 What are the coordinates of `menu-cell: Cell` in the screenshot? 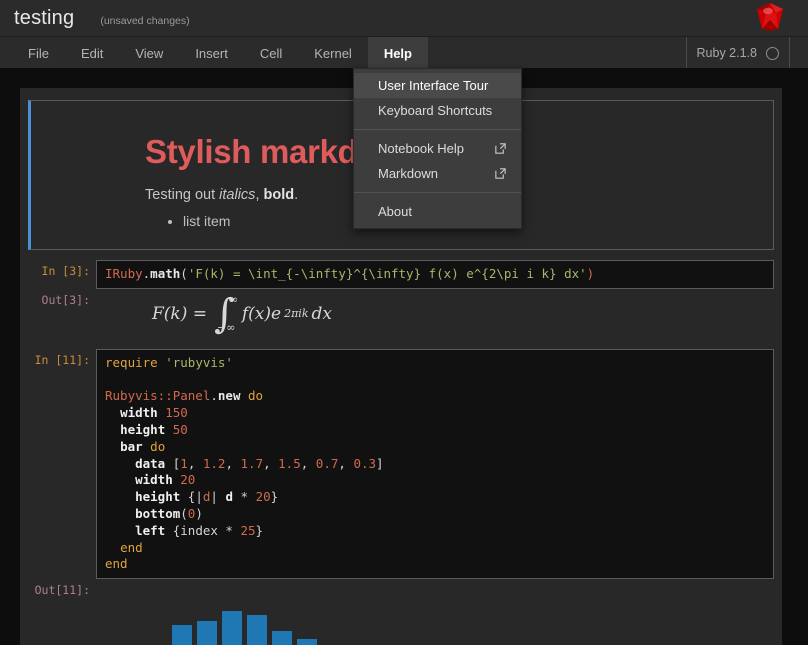 It's located at (271, 53).